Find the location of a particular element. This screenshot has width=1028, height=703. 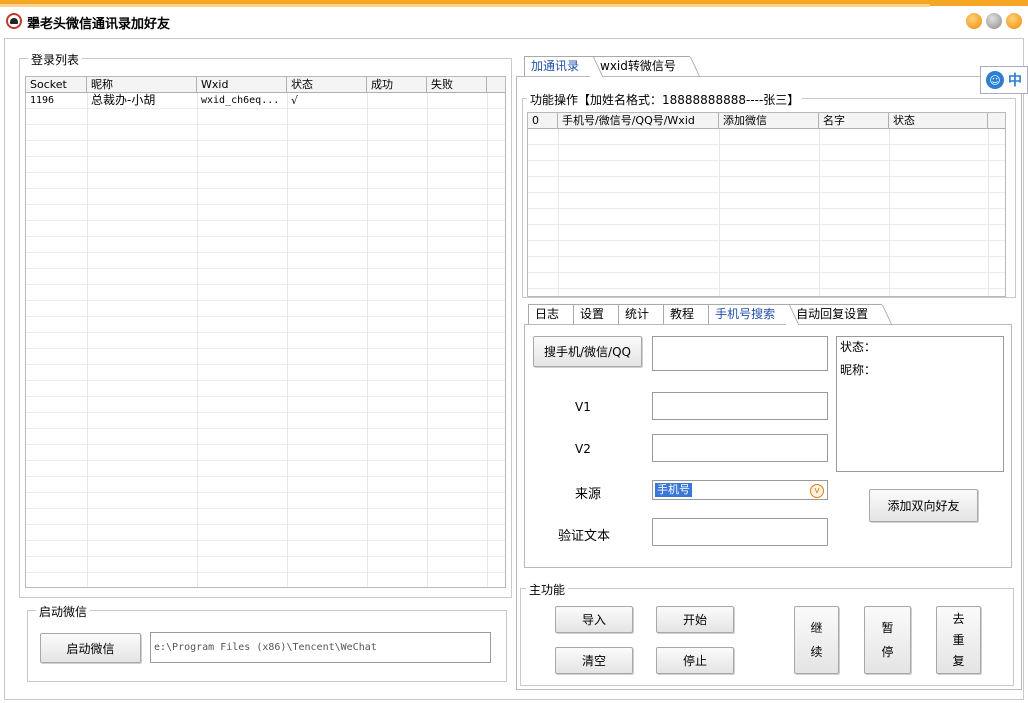

tab-auto-reply: 自动回复设置 is located at coordinates (836, 314).